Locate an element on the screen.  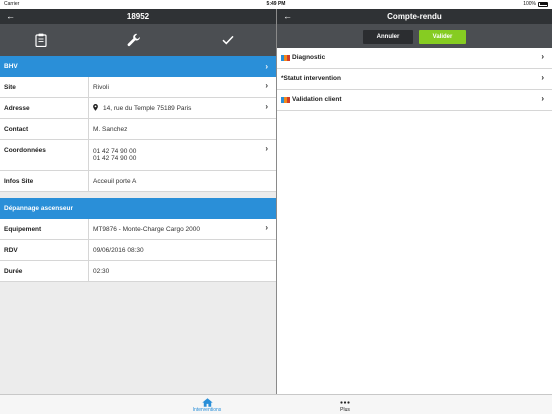
phone-value-2: 01 42 74 90 00 is located at coordinates (115, 158).